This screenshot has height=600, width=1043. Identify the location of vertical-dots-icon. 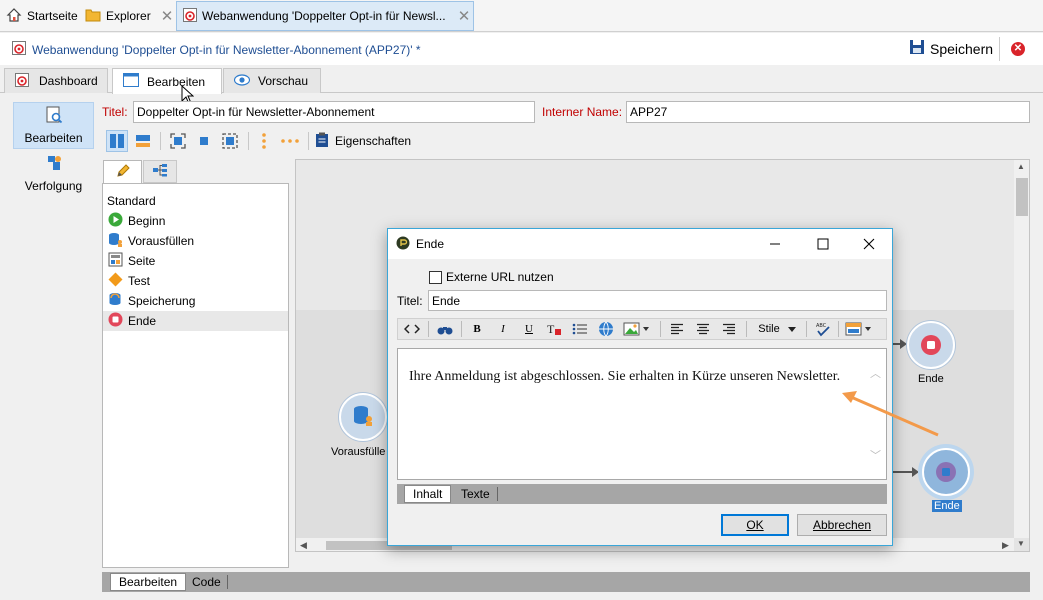
(264, 141).